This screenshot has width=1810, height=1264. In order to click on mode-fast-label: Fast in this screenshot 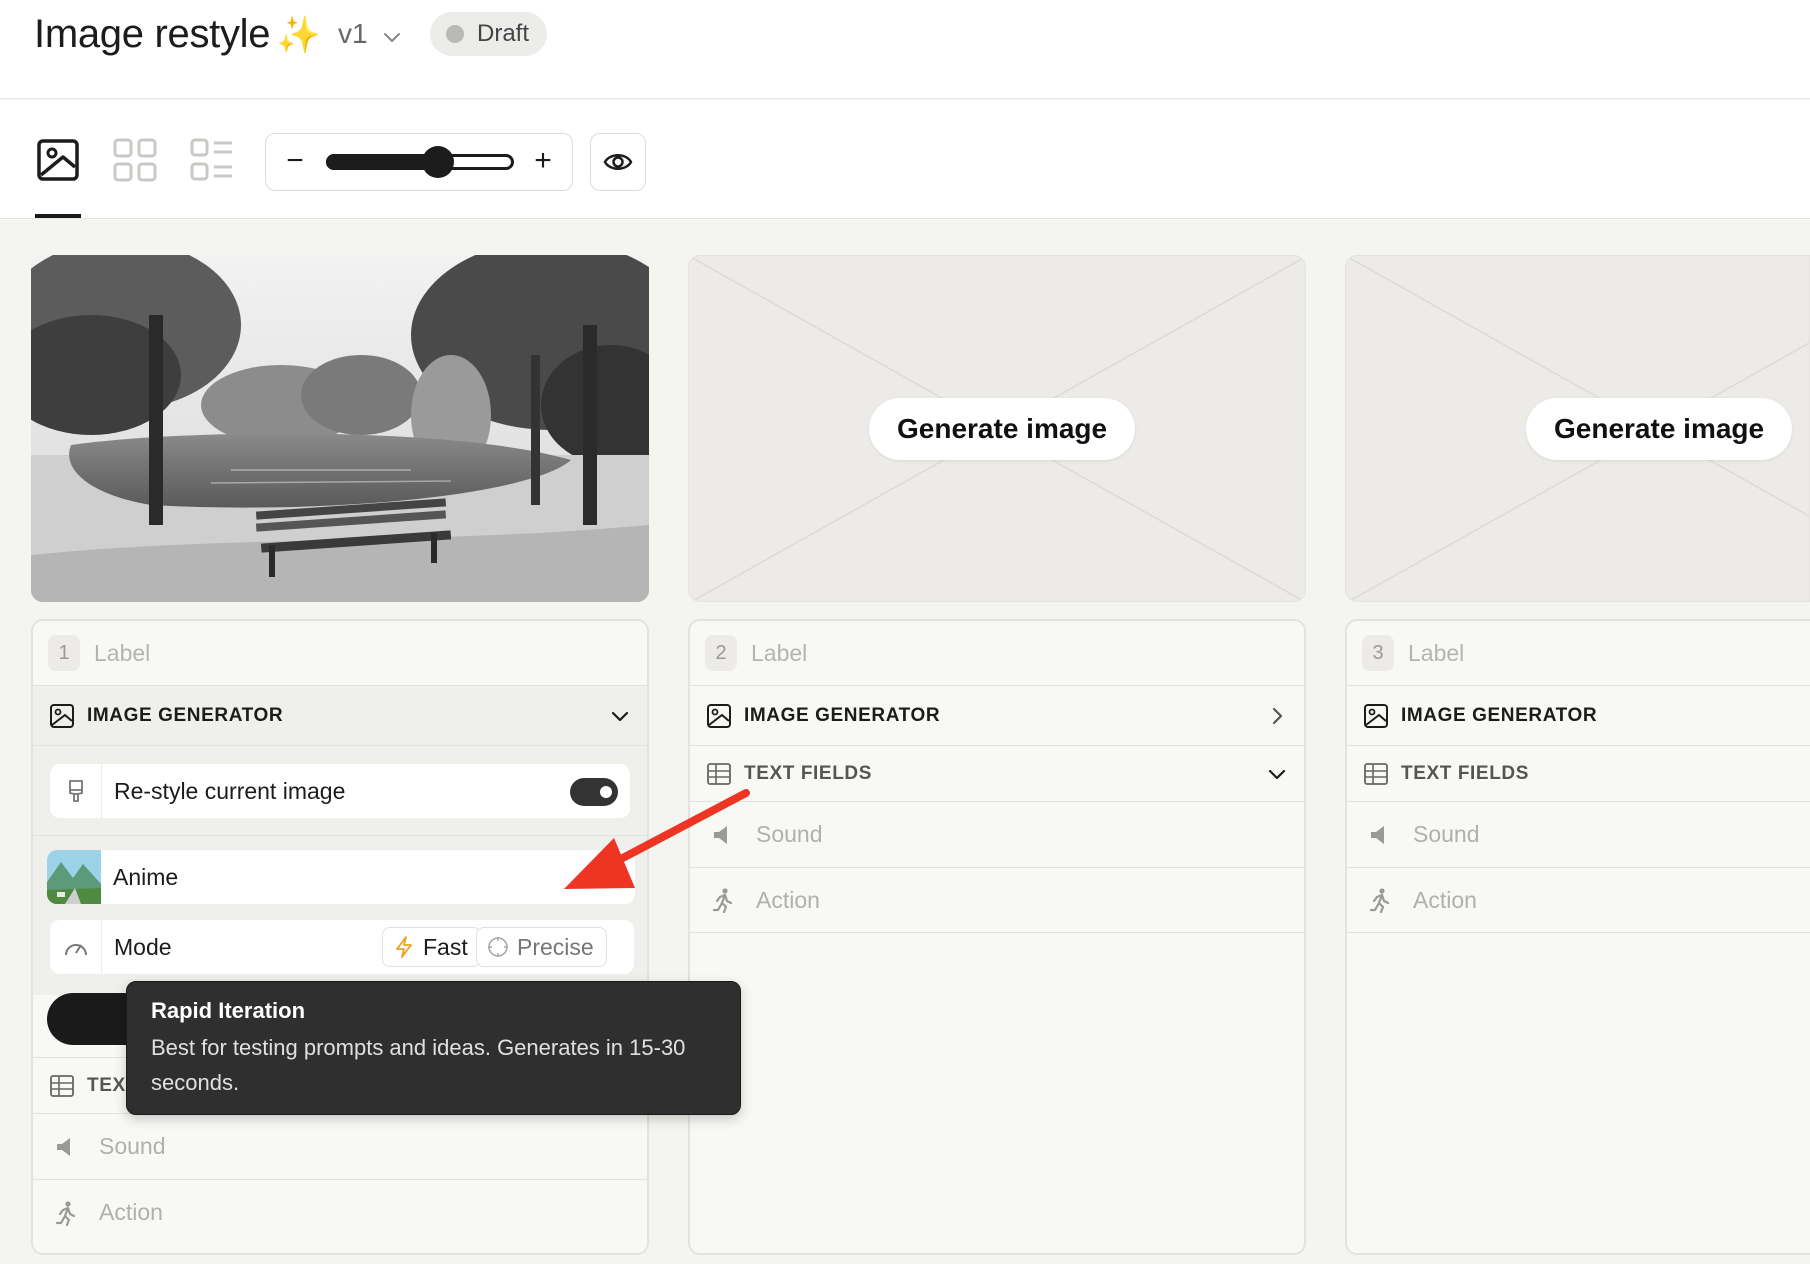, I will do `click(445, 946)`.